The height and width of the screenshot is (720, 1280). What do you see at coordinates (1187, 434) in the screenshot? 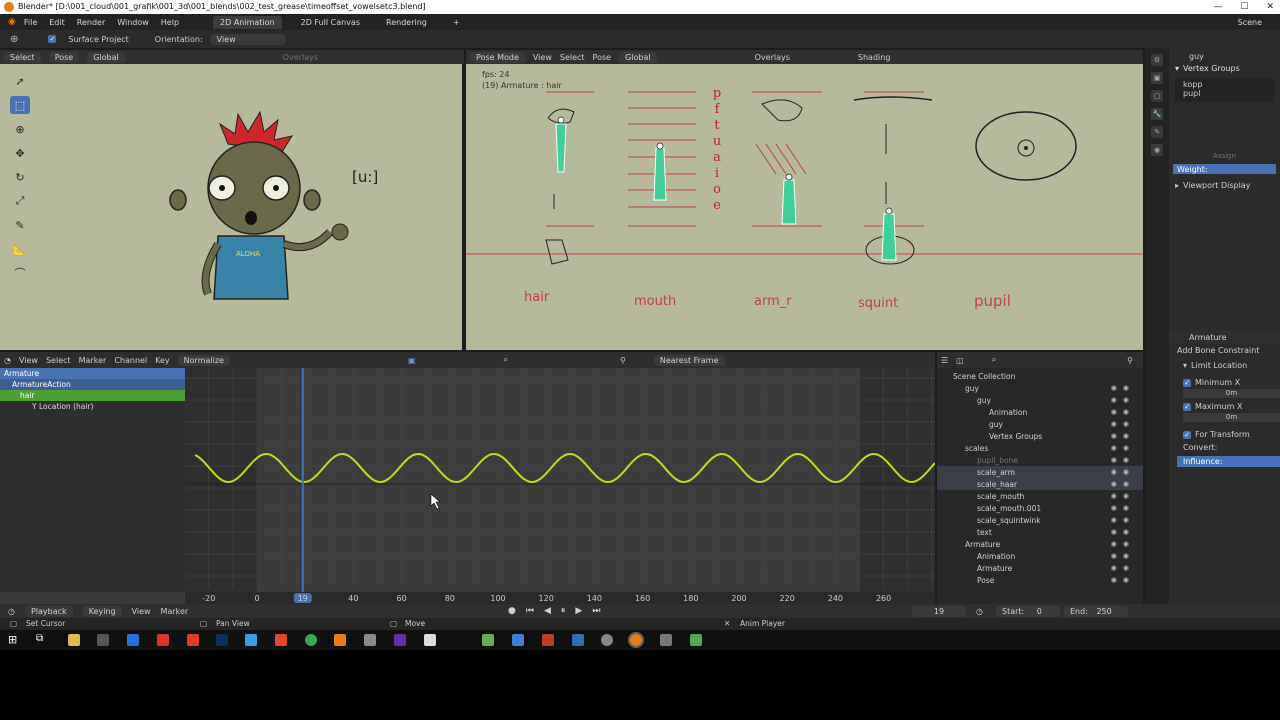
I see `for-transform-checkbox: ✓` at bounding box center [1187, 434].